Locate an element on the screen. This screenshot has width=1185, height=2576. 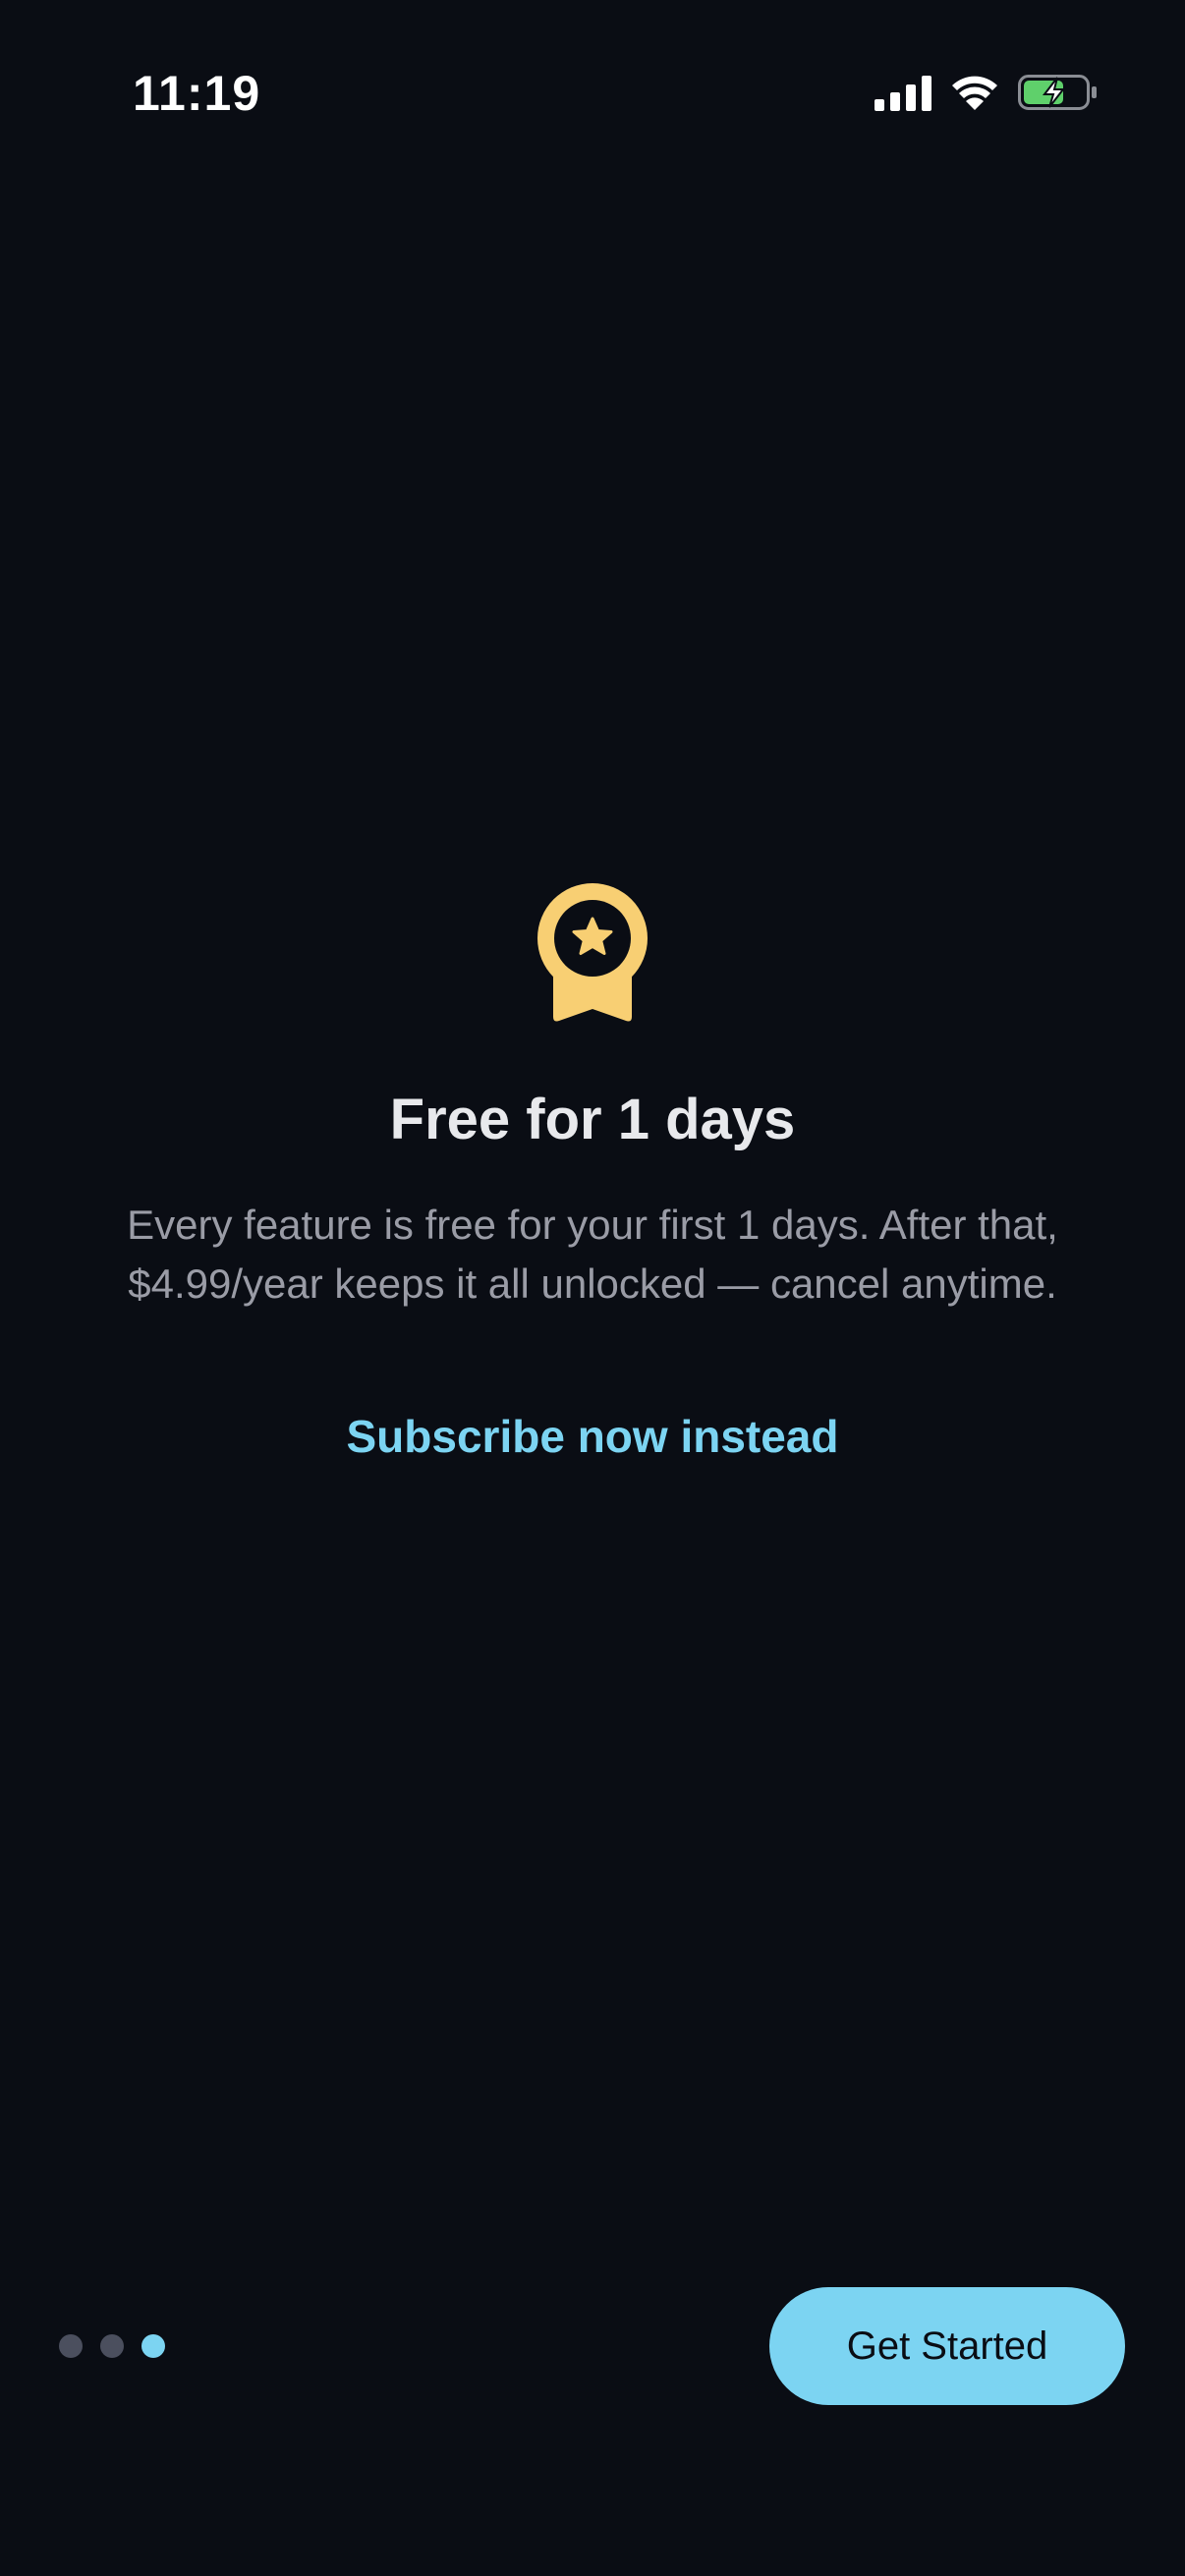
status-icons is located at coordinates (987, 92).